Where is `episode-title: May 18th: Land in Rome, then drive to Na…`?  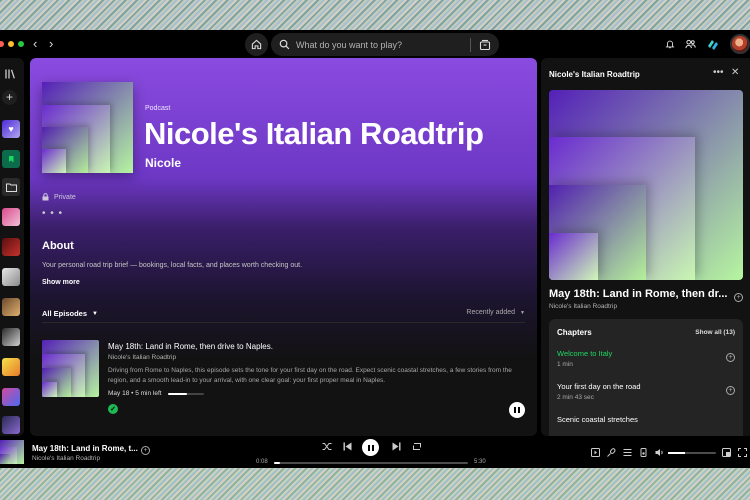 episode-title: May 18th: Land in Rome, then drive to Na… is located at coordinates (190, 346).